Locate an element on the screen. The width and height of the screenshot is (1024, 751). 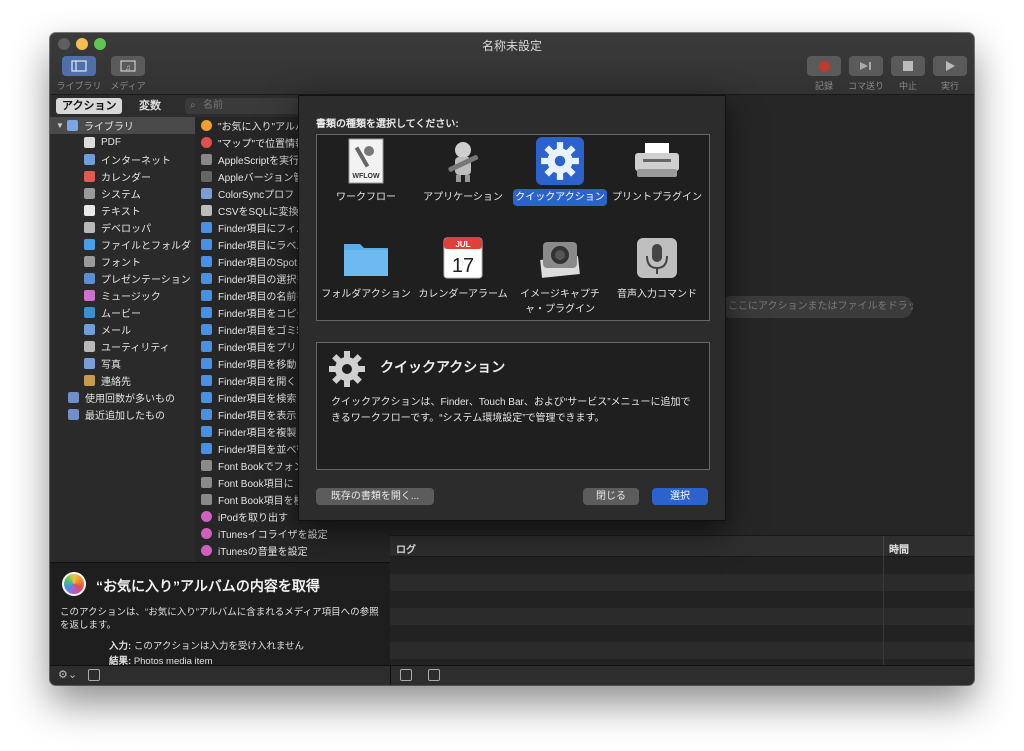
calendar-day: 17 is located at coordinates (463, 266).